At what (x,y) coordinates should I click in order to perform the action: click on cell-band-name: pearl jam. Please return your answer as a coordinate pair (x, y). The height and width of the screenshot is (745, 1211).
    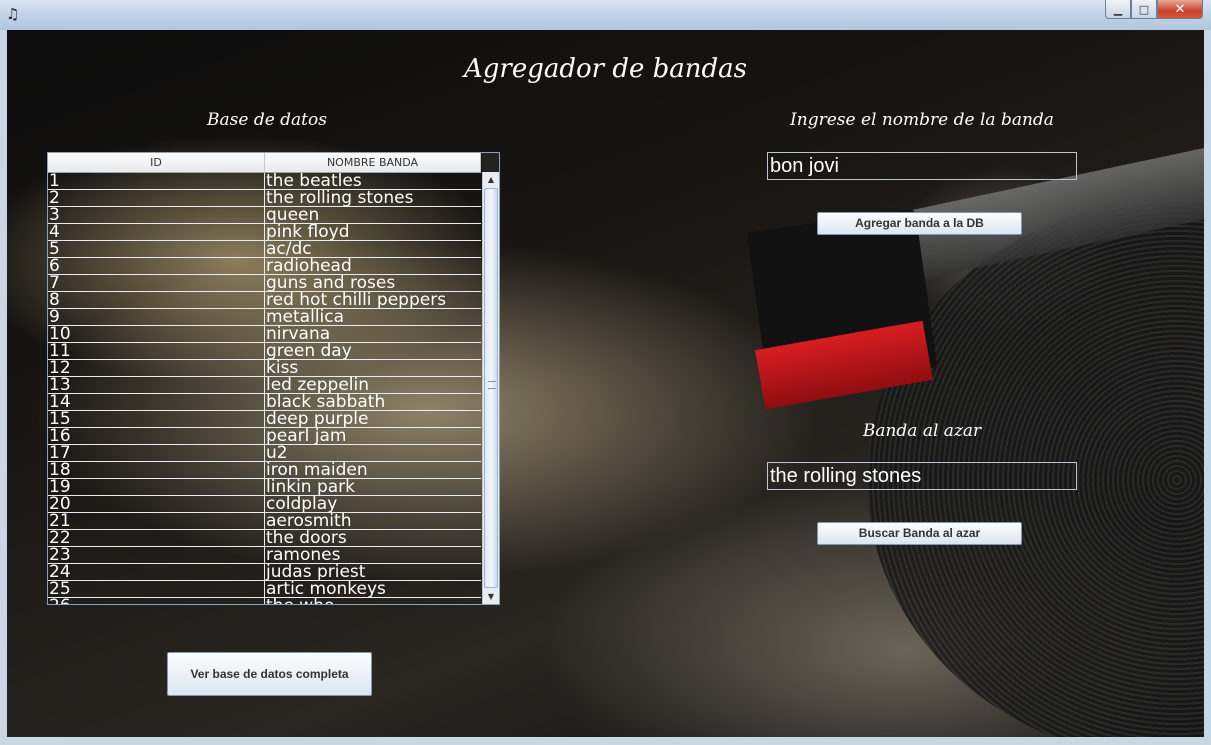
    Looking at the image, I should click on (306, 436).